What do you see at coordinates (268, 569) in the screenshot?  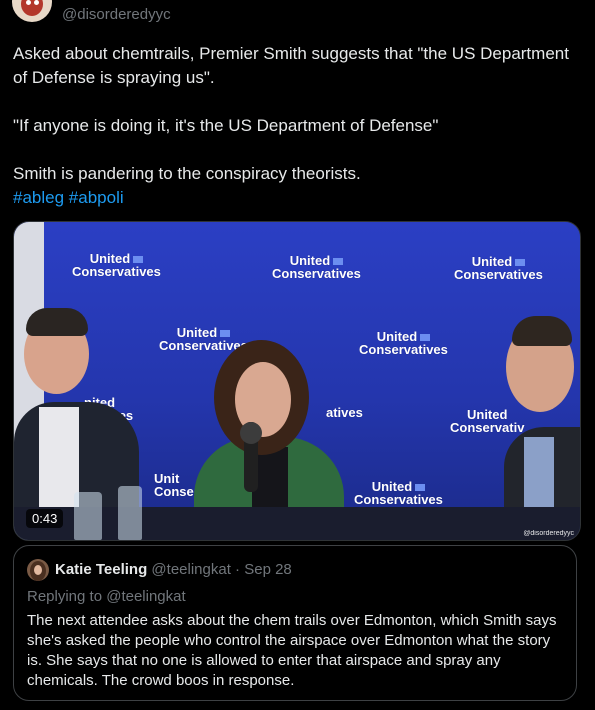 I see `quoted-date: Sep 28` at bounding box center [268, 569].